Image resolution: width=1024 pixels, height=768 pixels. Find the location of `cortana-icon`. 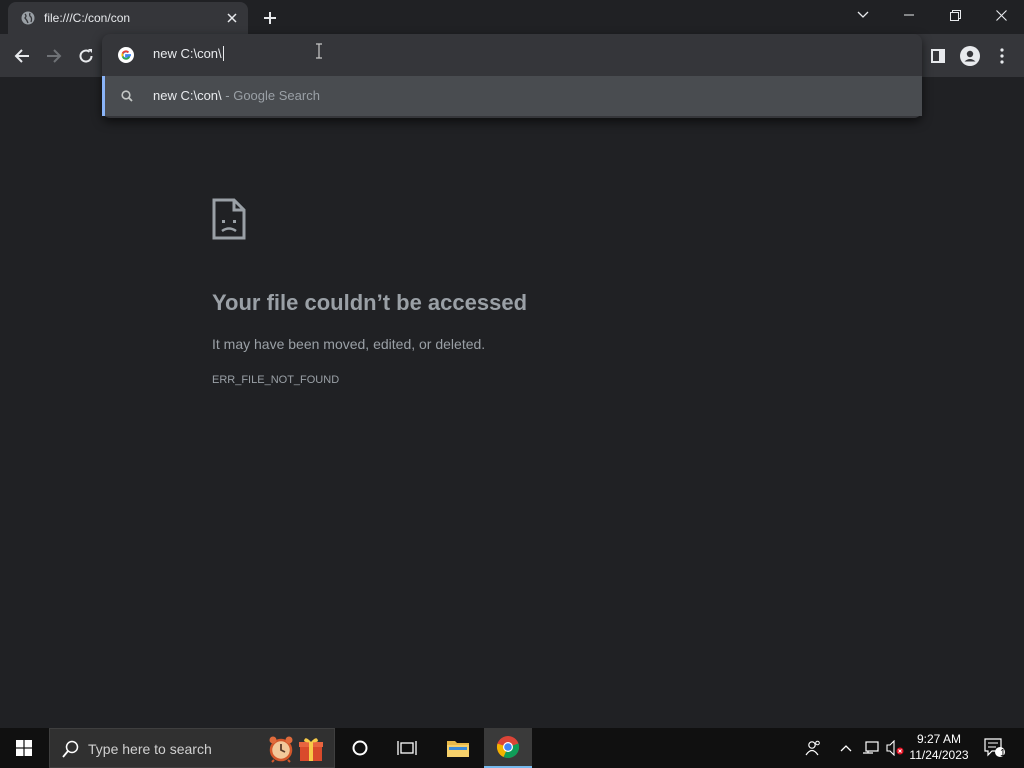

cortana-icon is located at coordinates (360, 748).